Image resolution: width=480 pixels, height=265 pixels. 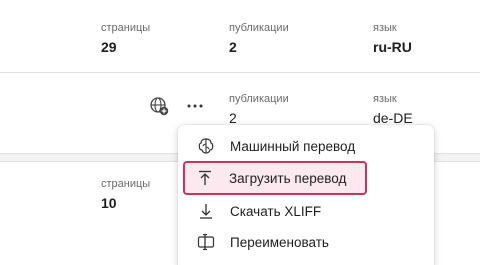 I want to click on globe-add-icon, so click(x=159, y=106).